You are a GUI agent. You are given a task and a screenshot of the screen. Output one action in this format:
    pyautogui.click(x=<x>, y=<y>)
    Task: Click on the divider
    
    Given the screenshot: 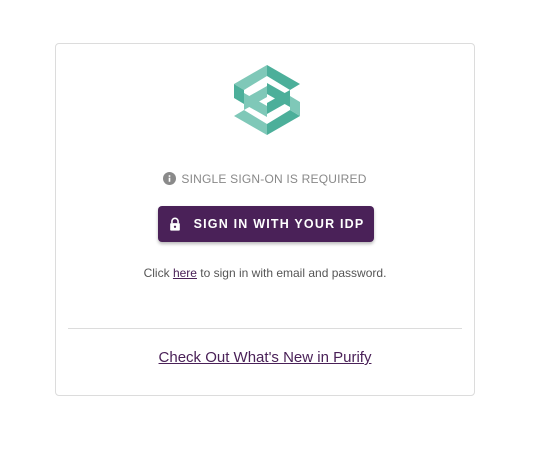 What is the action you would take?
    pyautogui.click(x=265, y=328)
    